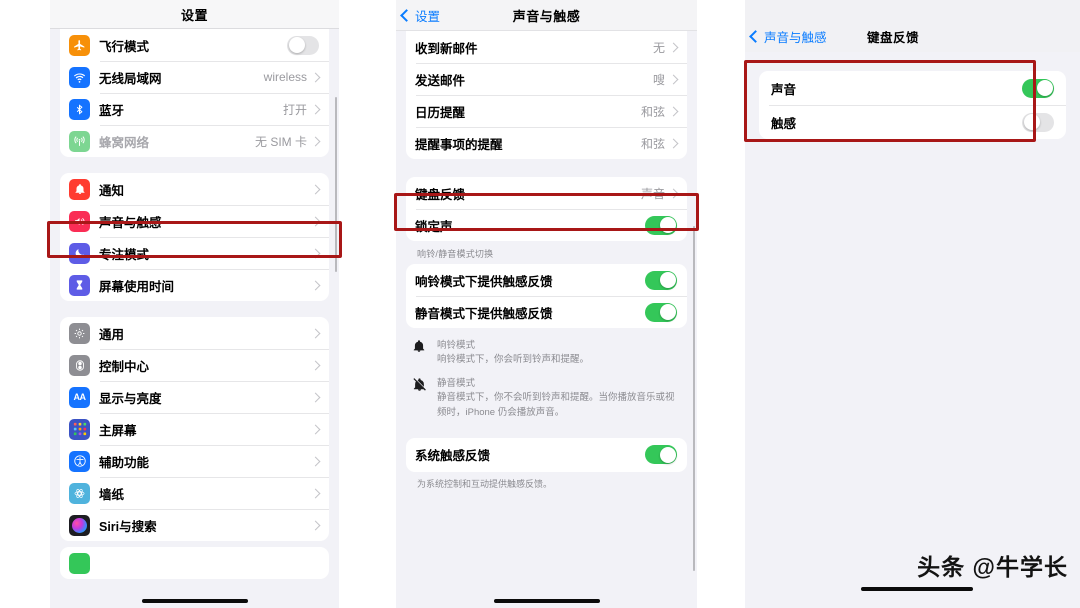 Image resolution: width=1080 pixels, height=608 pixels. I want to click on sound-row-value: 无, so click(658, 47).